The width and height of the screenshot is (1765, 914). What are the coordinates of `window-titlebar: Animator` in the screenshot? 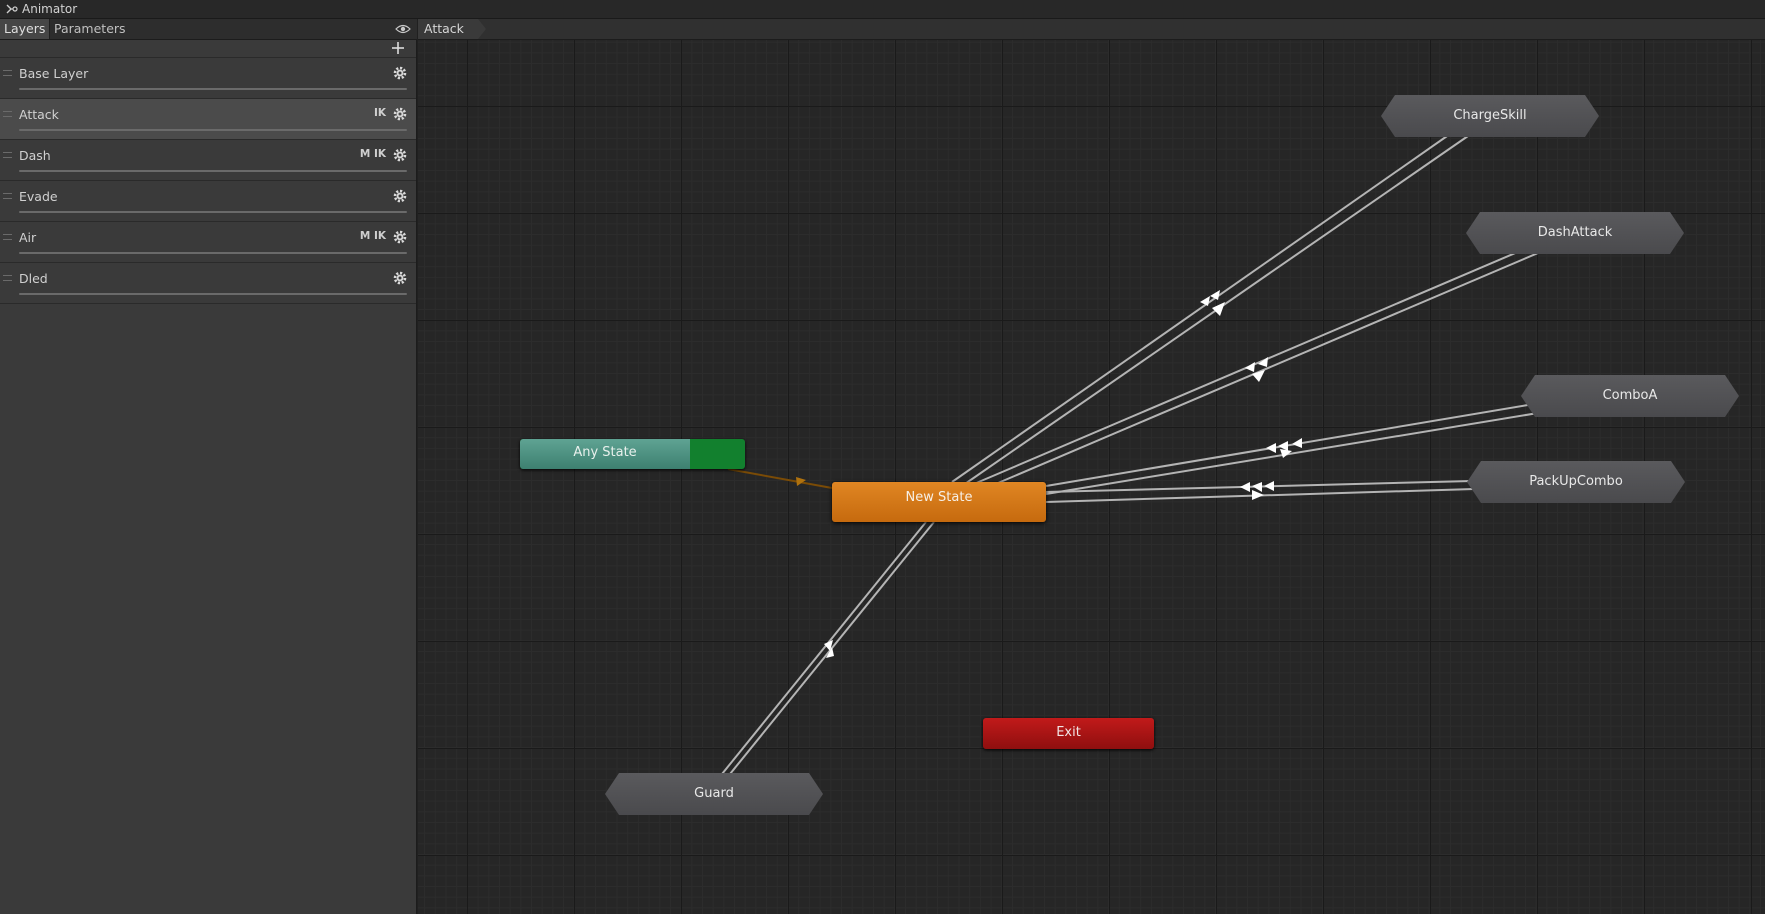 It's located at (882, 9).